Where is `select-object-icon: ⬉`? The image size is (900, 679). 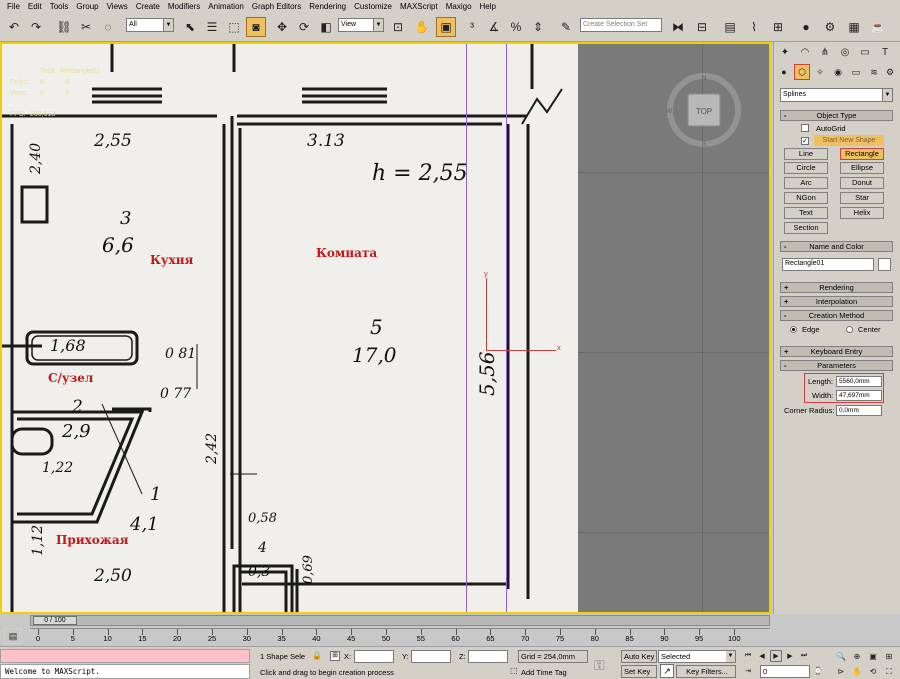 select-object-icon: ⬉ is located at coordinates (190, 27).